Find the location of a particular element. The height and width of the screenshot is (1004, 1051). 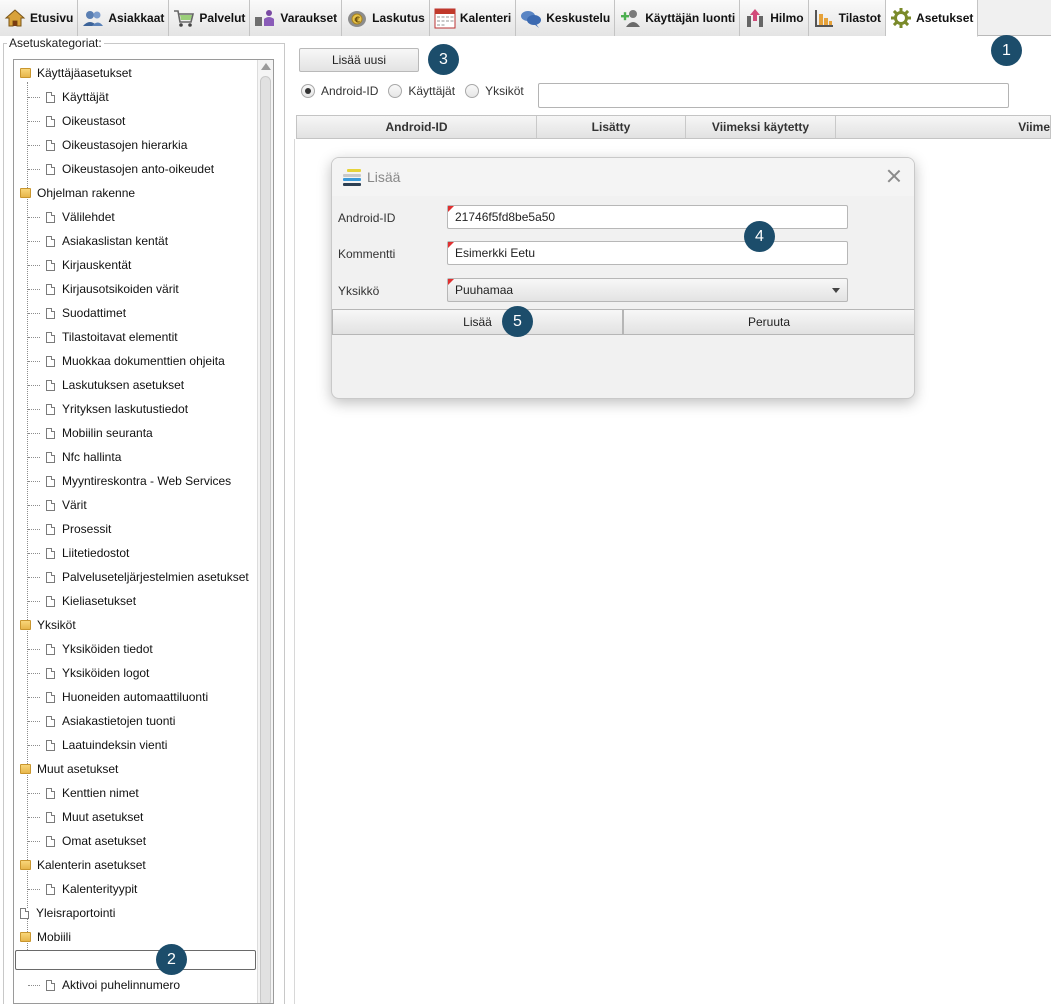

comment-field: Esimerkki Eetu is located at coordinates (647, 253).